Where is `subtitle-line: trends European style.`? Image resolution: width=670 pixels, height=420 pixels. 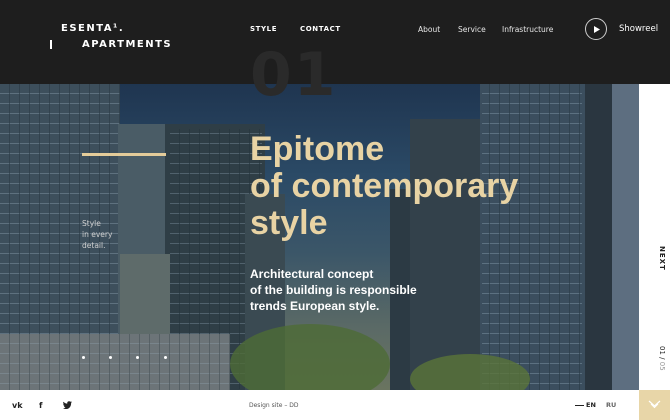 subtitle-line: trends European style. is located at coordinates (315, 306).